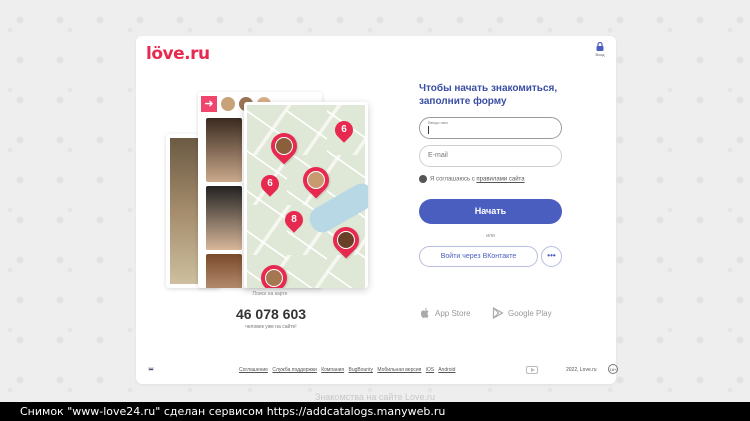  Describe the element at coordinates (430, 370) in the screenshot. I see `footer-link: iOS` at that location.